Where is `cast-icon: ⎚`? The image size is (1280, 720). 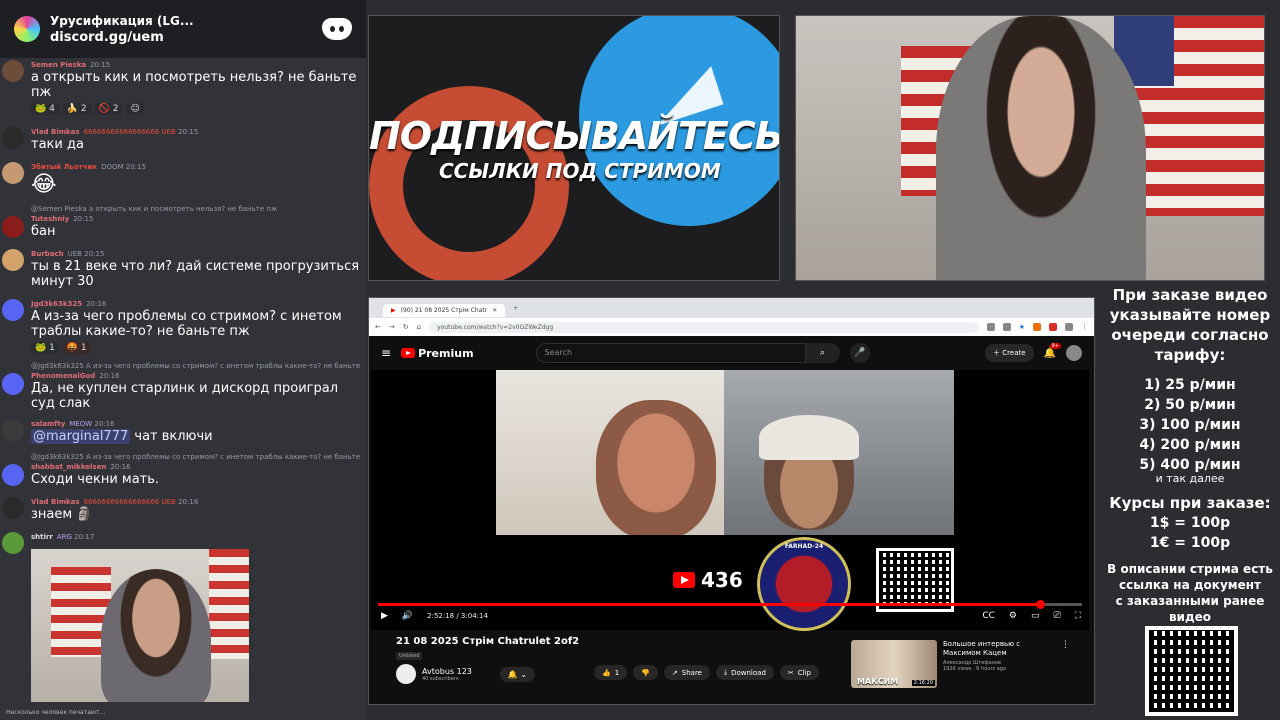 cast-icon: ⎚ is located at coordinates (1056, 616).